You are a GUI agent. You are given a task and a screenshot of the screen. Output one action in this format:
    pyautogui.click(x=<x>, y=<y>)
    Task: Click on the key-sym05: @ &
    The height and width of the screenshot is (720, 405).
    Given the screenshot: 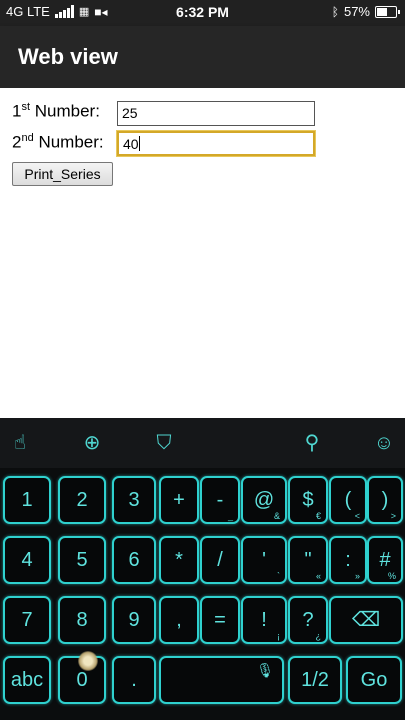 What is the action you would take?
    pyautogui.click(x=264, y=500)
    